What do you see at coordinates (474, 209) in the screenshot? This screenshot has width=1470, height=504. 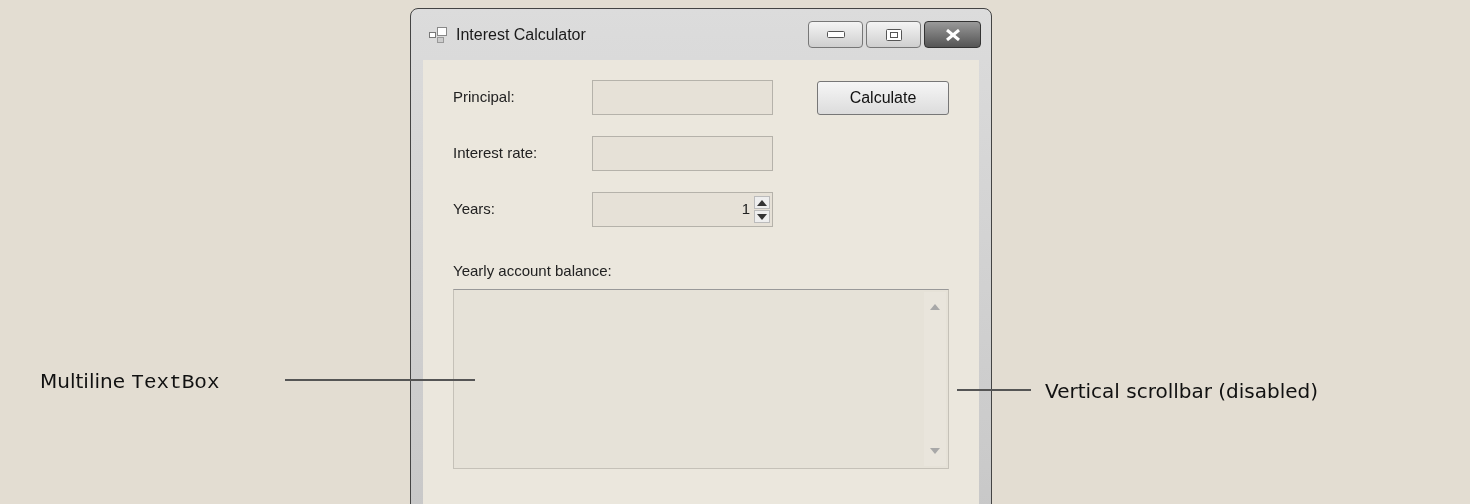 I see `field-label: Years:` at bounding box center [474, 209].